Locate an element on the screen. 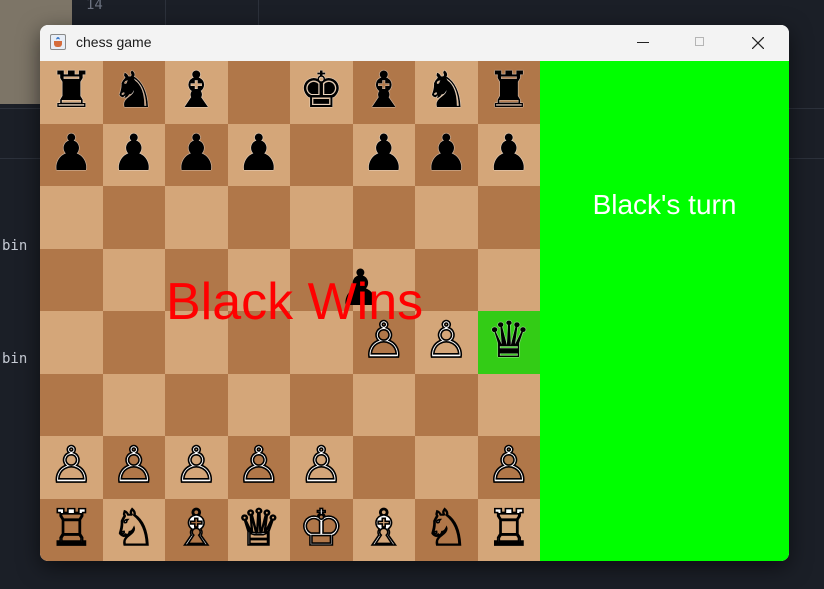  chess-piece: ♔ is located at coordinates (321, 528).